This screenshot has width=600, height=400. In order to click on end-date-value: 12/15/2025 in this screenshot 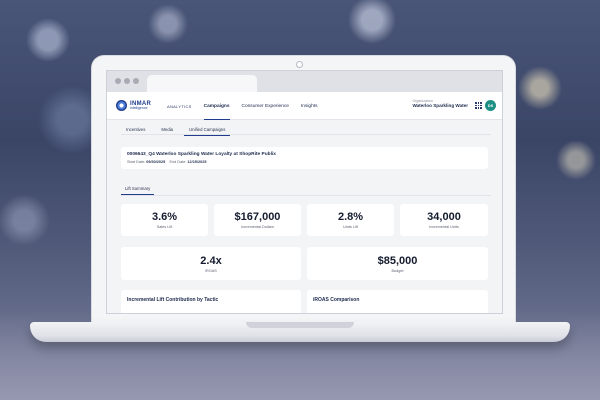, I will do `click(197, 162)`.